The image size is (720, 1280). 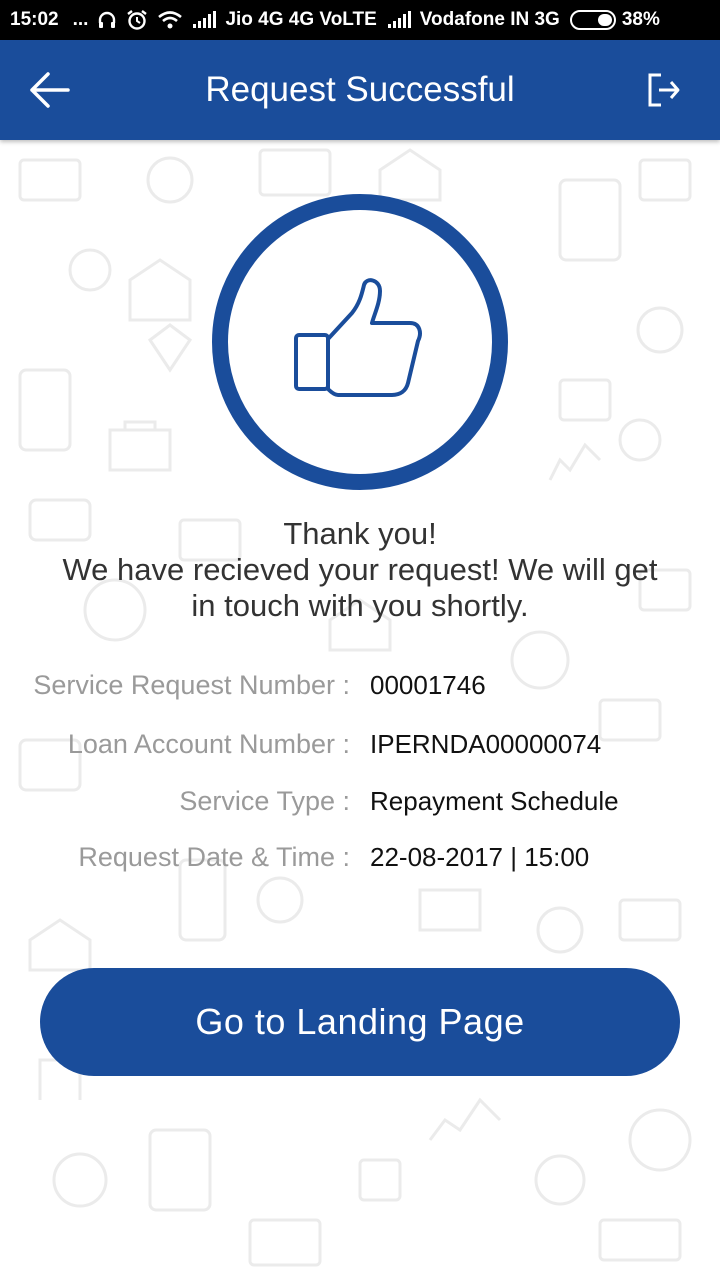 I want to click on detail-value: IPERNDA00000074, so click(x=486, y=744).